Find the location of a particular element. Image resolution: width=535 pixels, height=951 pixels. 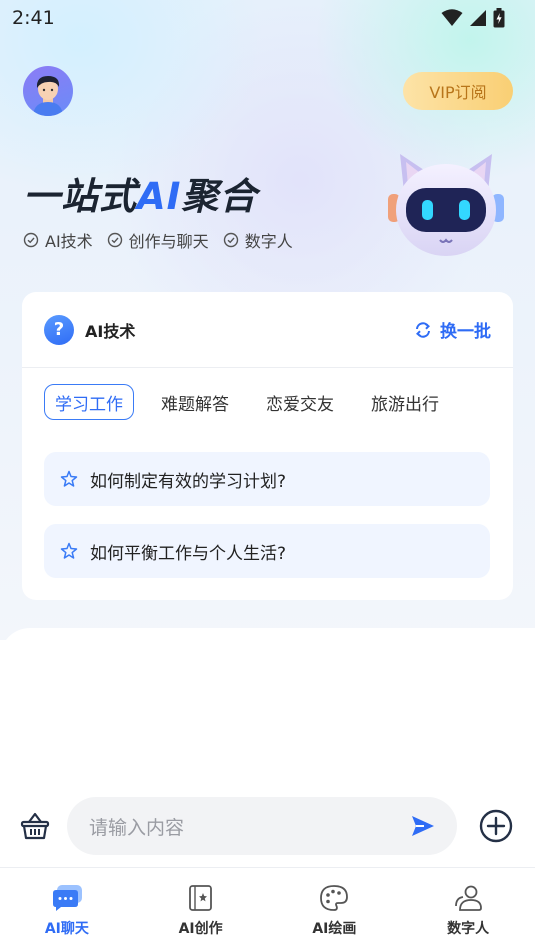

question-text: 如何制定有效的学习计划? is located at coordinates (188, 481).